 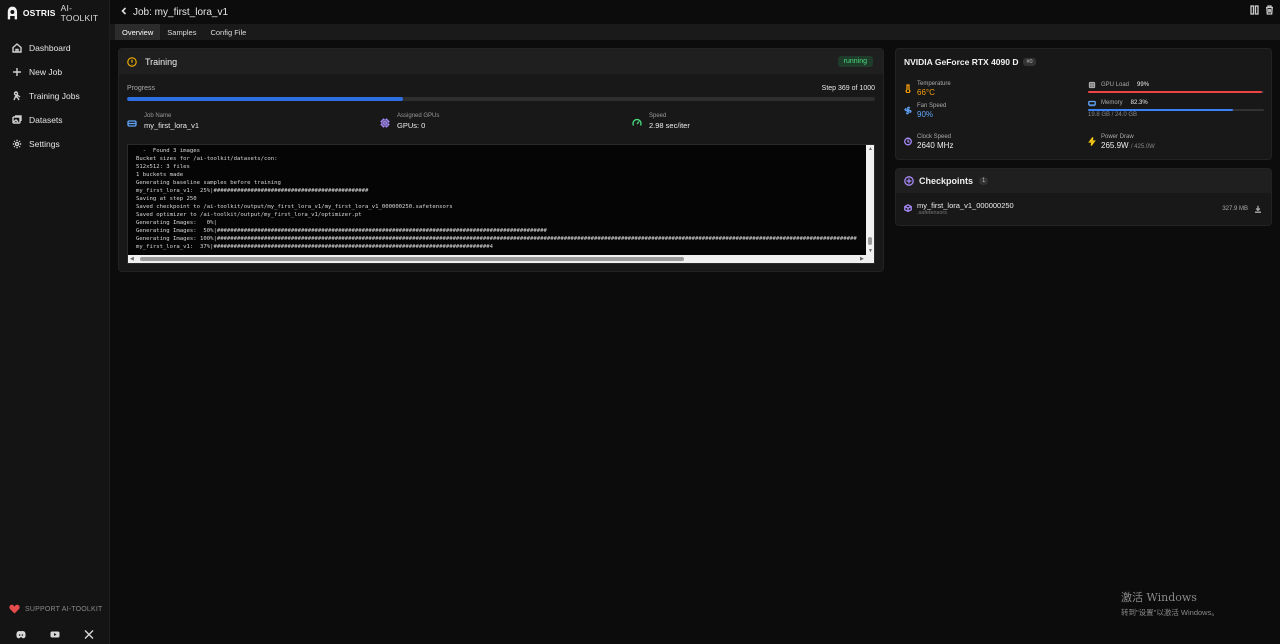 I want to click on memory-bar-fill, so click(x=1160, y=110).